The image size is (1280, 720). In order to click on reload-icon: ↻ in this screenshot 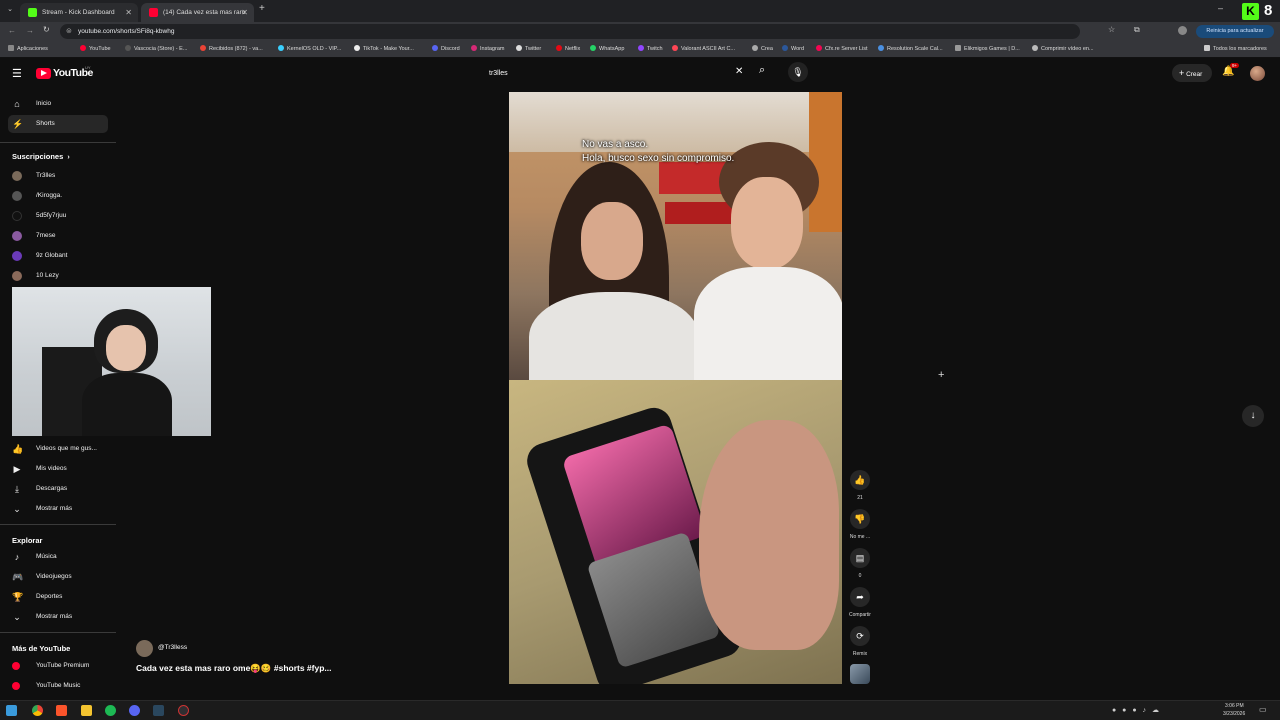, I will do `click(46, 29)`.